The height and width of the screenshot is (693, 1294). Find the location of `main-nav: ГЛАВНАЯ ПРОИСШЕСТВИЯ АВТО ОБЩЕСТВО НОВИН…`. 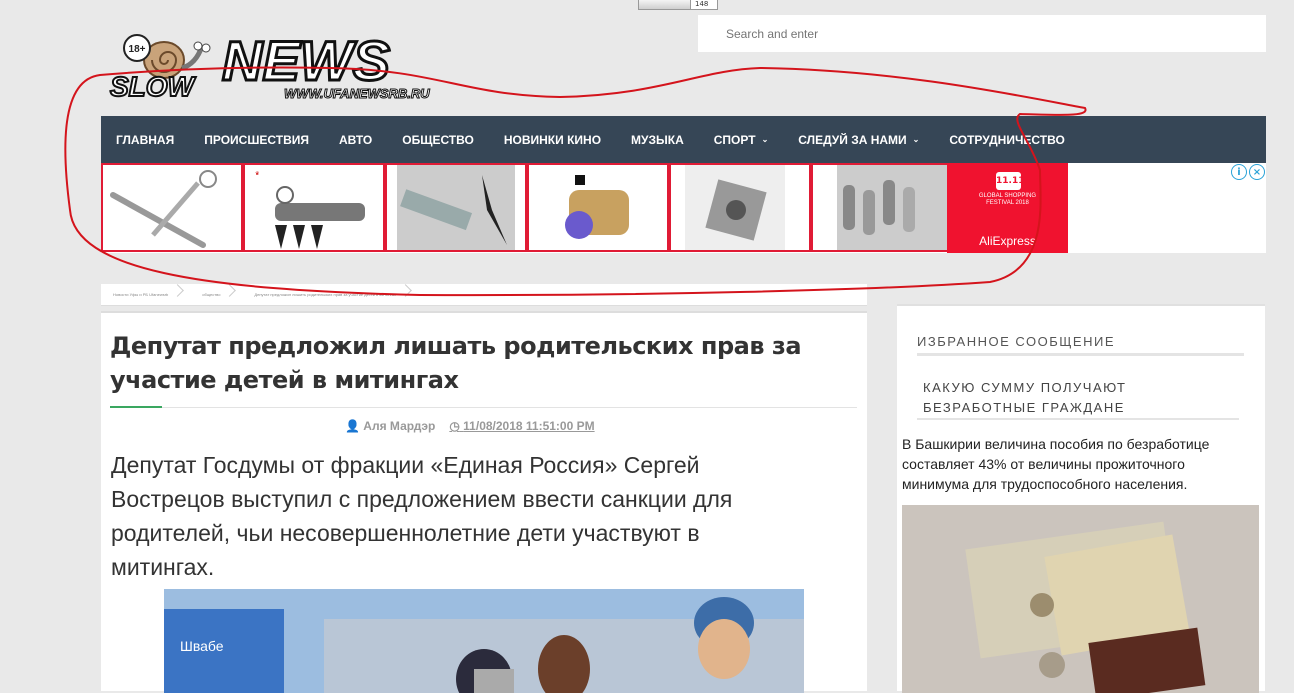

main-nav: ГЛАВНАЯ ПРОИСШЕСТВИЯ АВТО ОБЩЕСТВО НОВИН… is located at coordinates (683, 139).